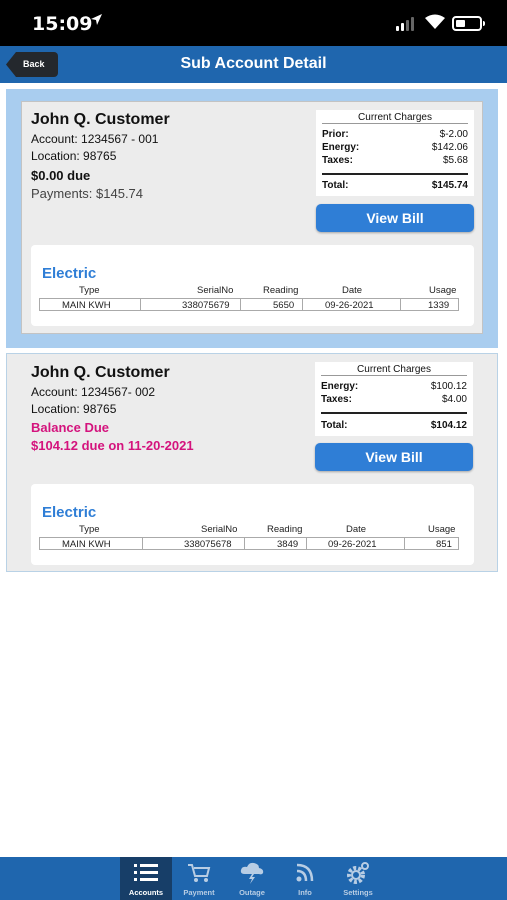  Describe the element at coordinates (358, 873) in the screenshot. I see `gear-icon` at that location.